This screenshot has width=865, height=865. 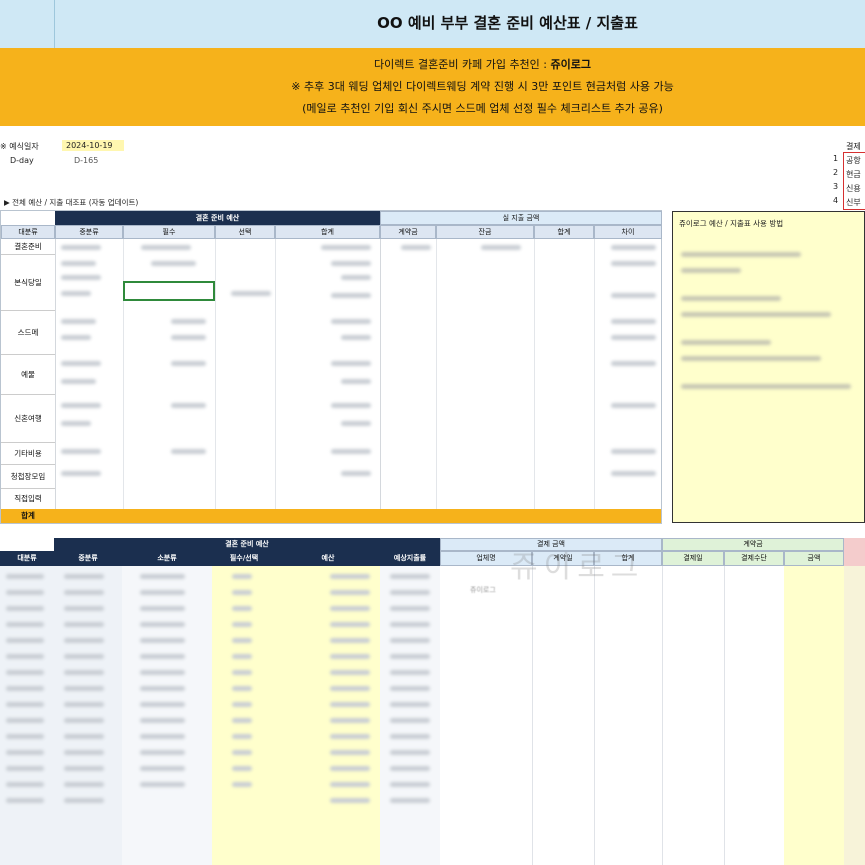 What do you see at coordinates (521, 218) in the screenshot?
I see `actual-header: 실 지출 금액` at bounding box center [521, 218].